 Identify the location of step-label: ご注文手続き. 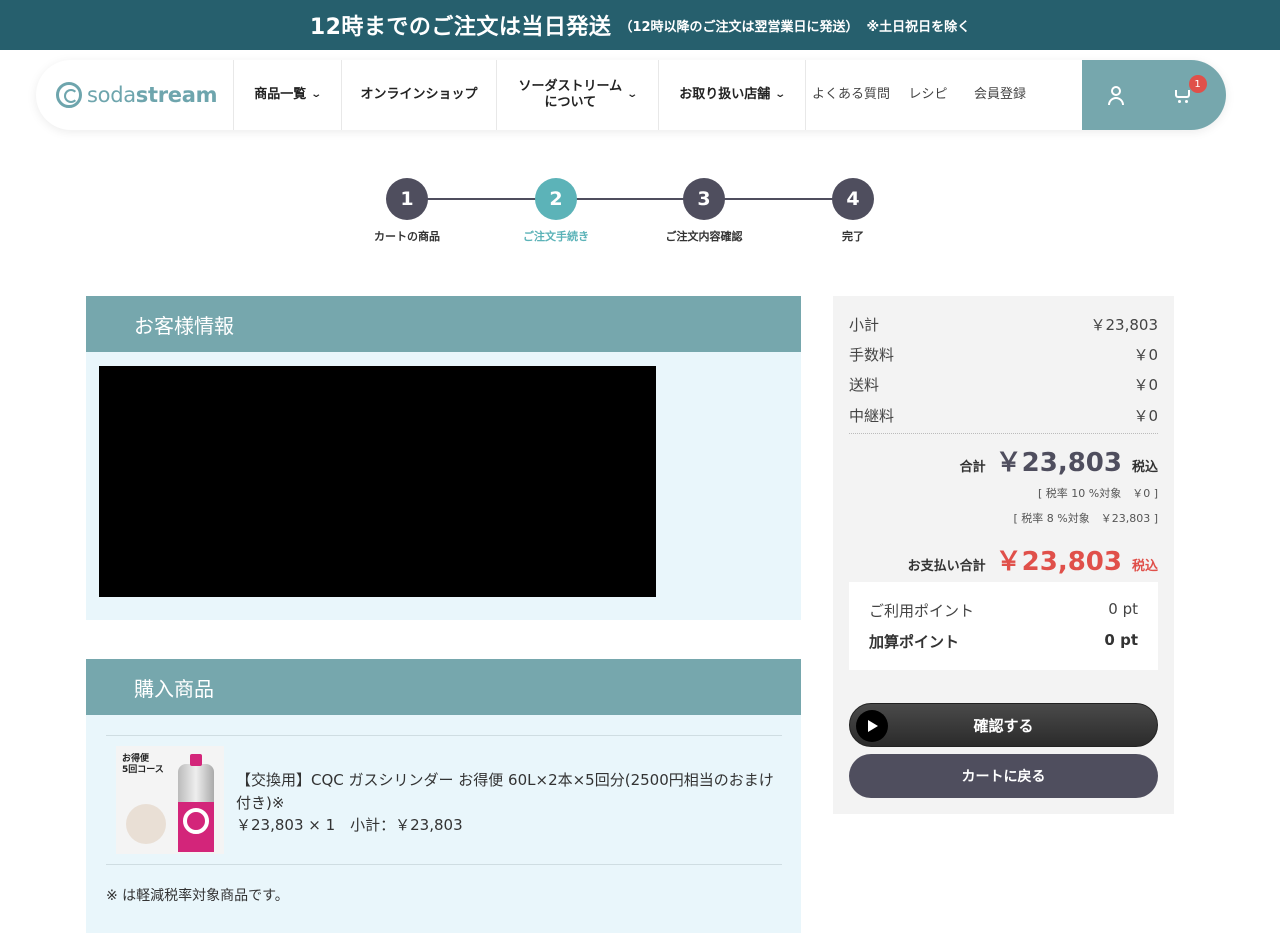
(556, 236).